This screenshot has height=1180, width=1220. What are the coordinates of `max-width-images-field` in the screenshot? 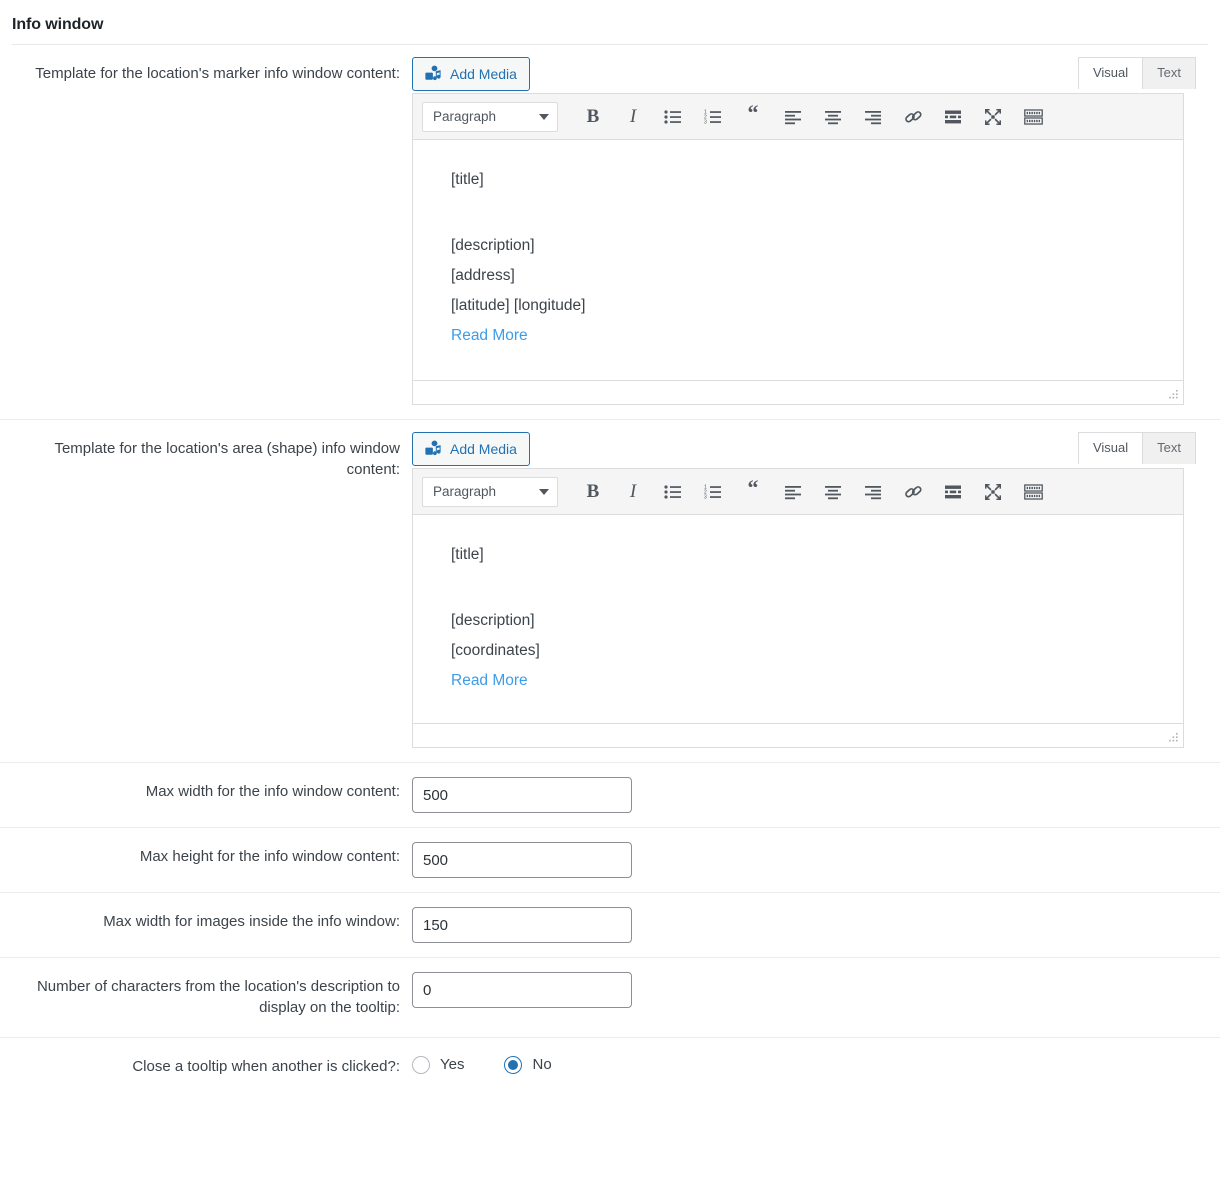 It's located at (816, 925).